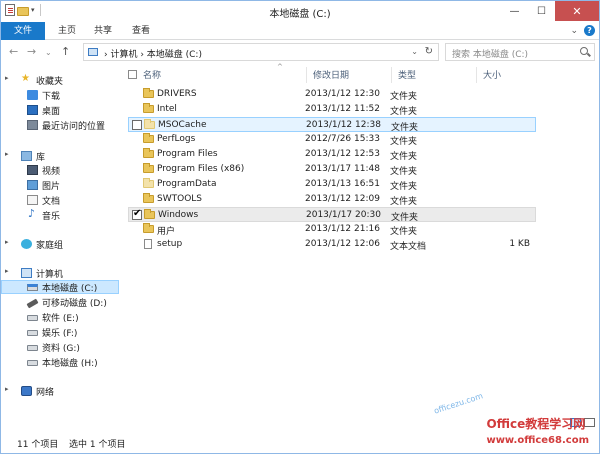  What do you see at coordinates (407, 76) in the screenshot?
I see `column-header-type: 类型` at bounding box center [407, 76].